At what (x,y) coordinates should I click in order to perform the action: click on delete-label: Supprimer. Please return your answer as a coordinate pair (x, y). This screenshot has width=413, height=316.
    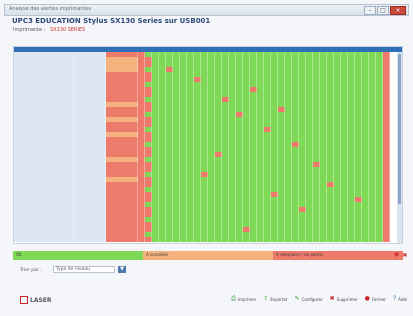
    Looking at the image, I should click on (347, 299).